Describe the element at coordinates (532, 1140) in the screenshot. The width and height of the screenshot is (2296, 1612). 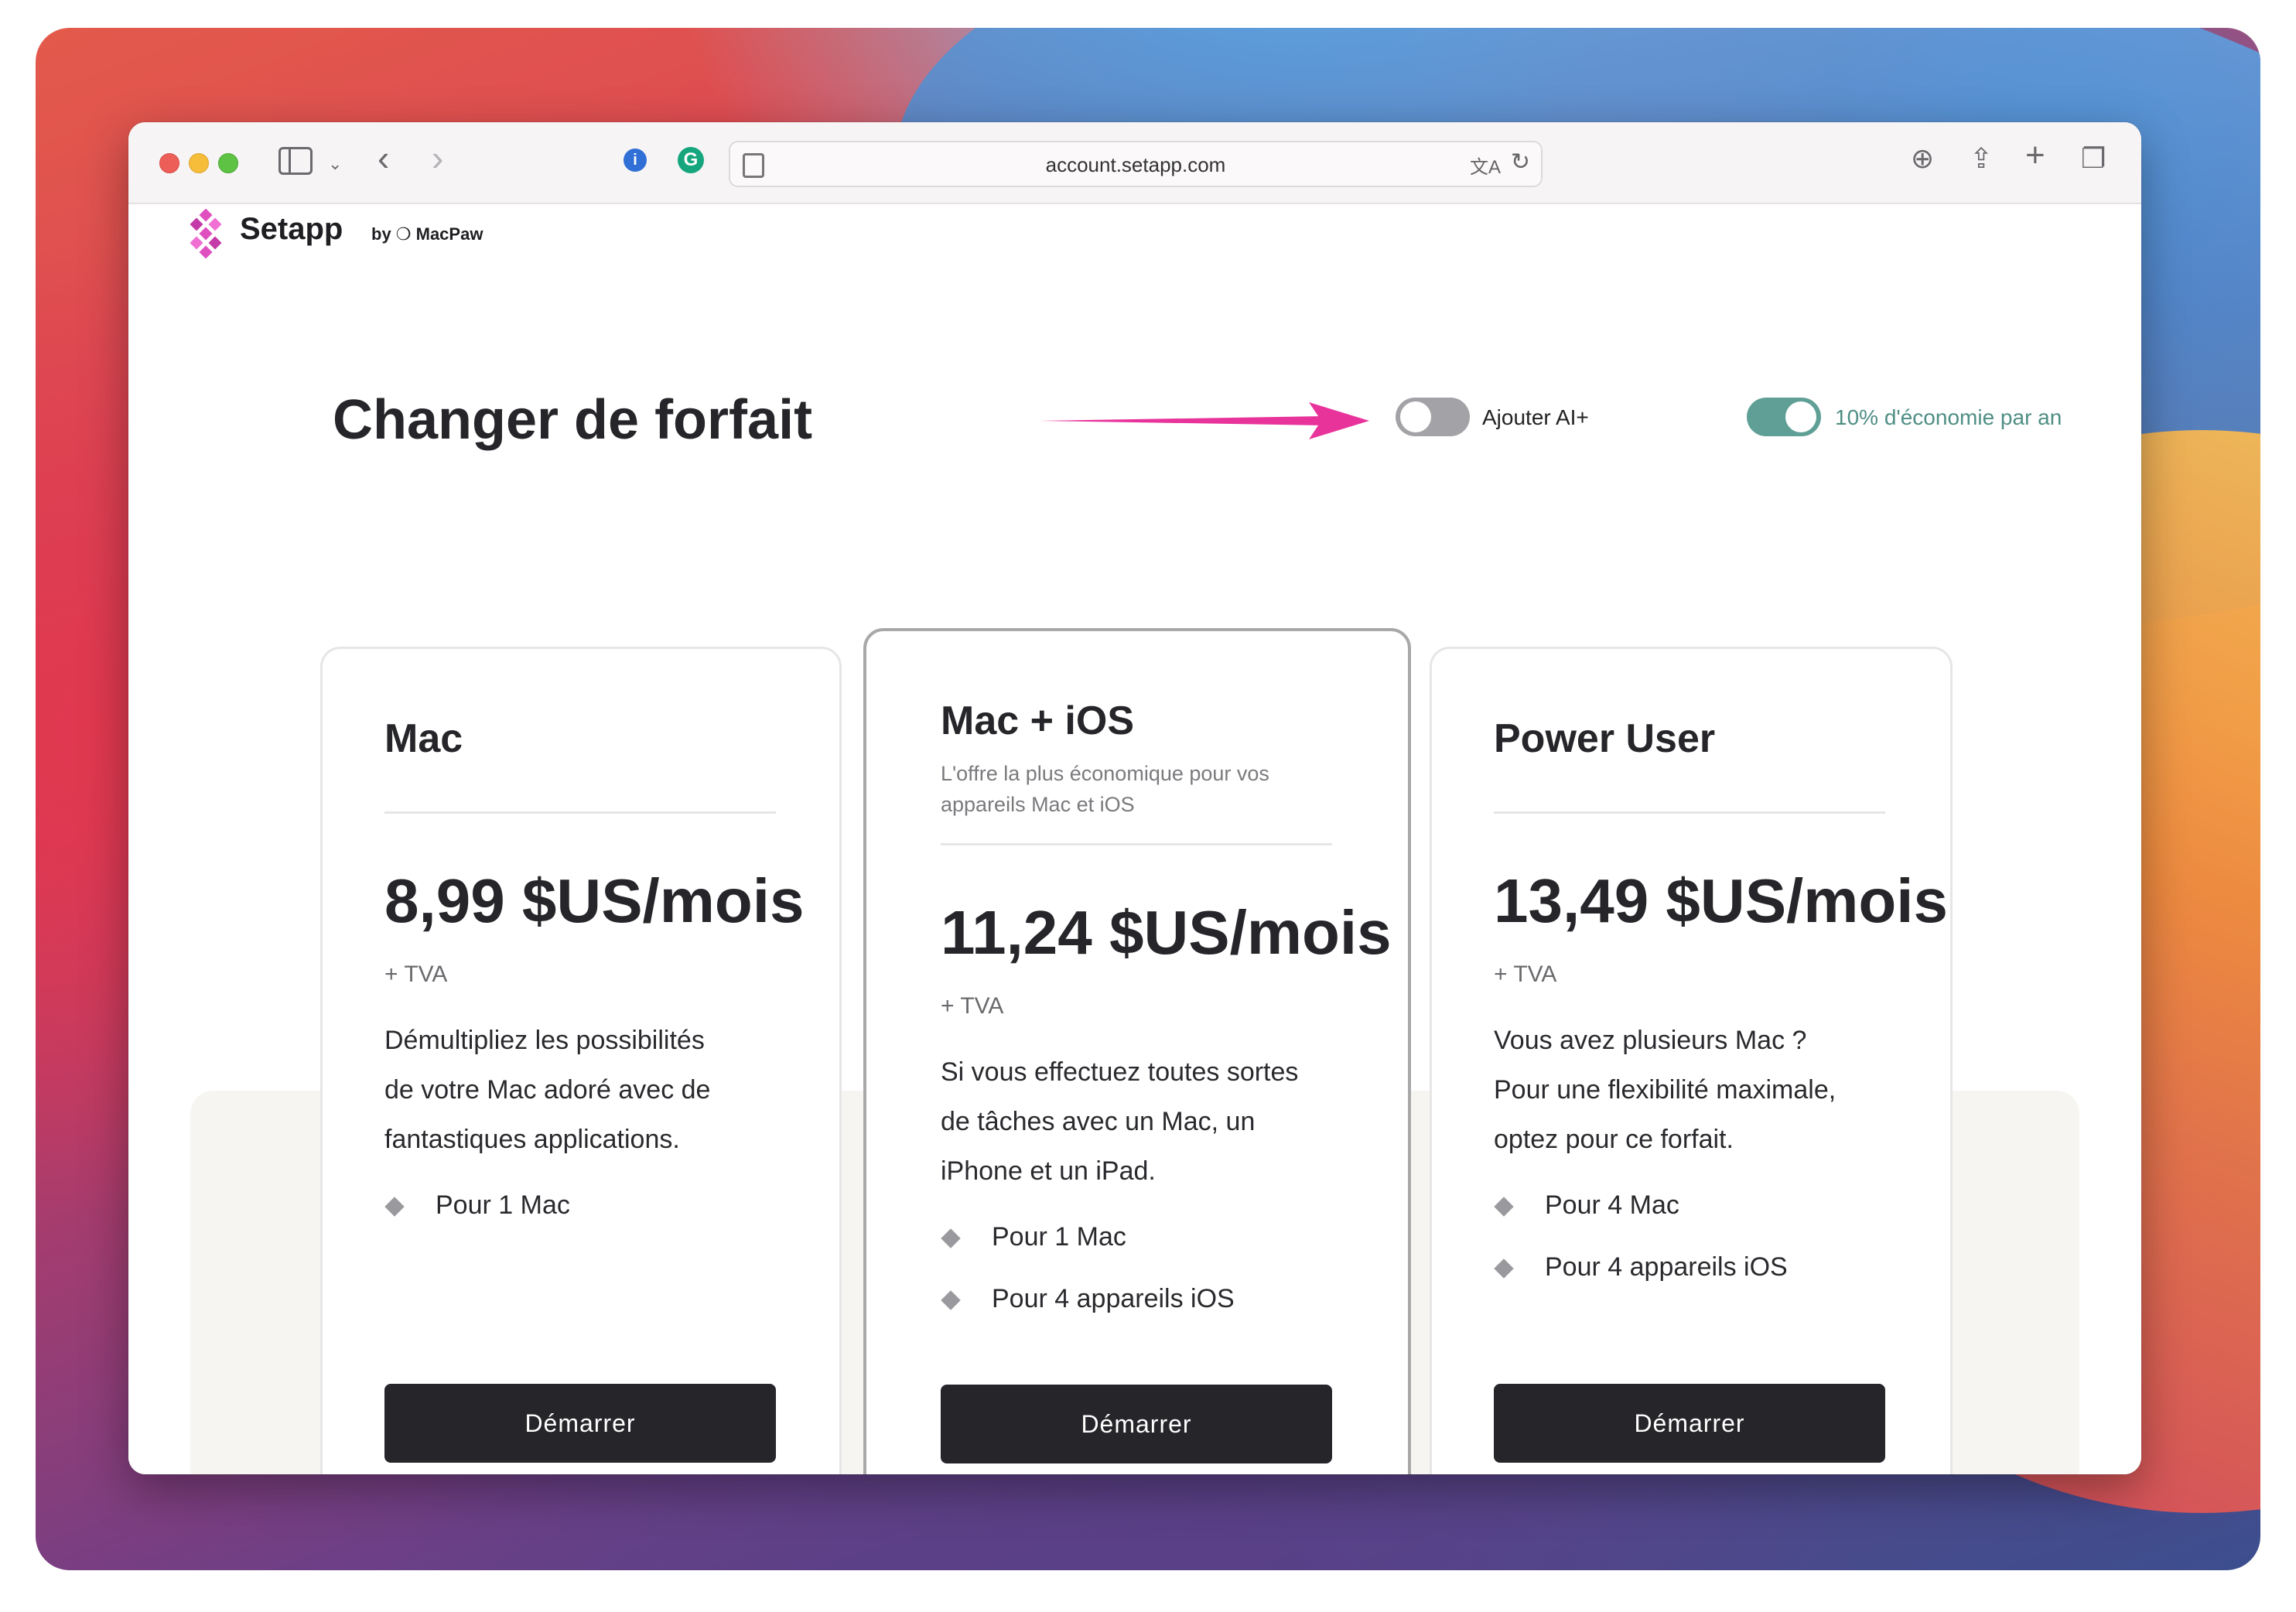
I see `desc-line: fantastiques applications.` at that location.